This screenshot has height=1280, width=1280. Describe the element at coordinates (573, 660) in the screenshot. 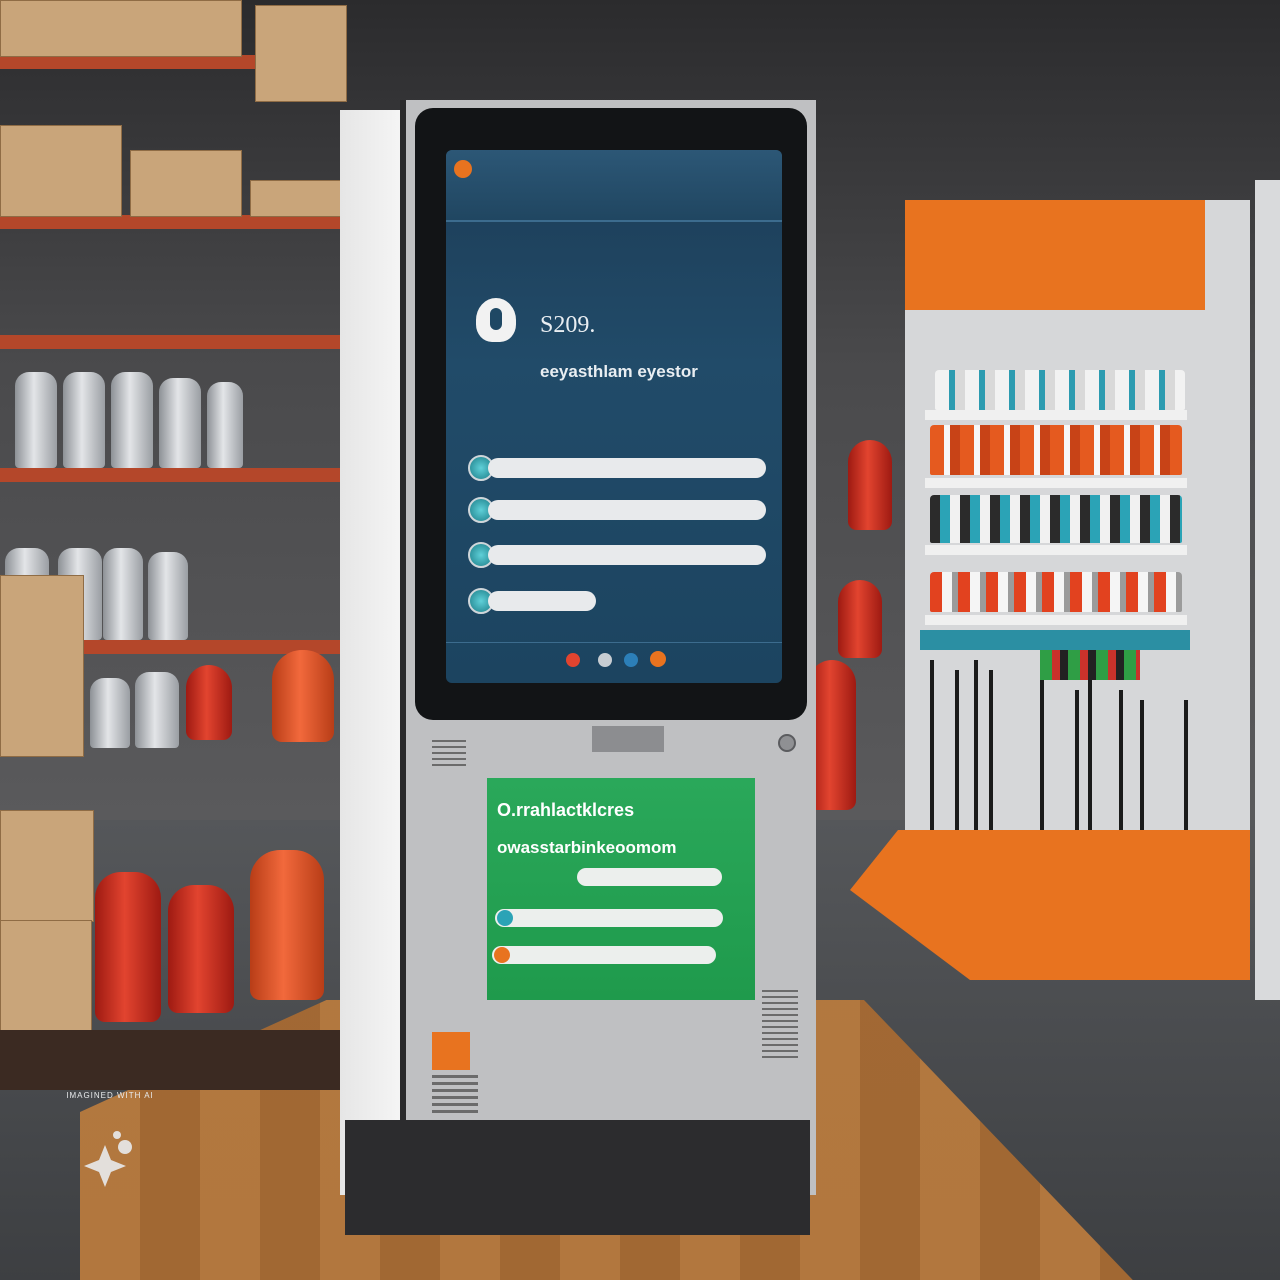

I see `footer-red-icon` at that location.